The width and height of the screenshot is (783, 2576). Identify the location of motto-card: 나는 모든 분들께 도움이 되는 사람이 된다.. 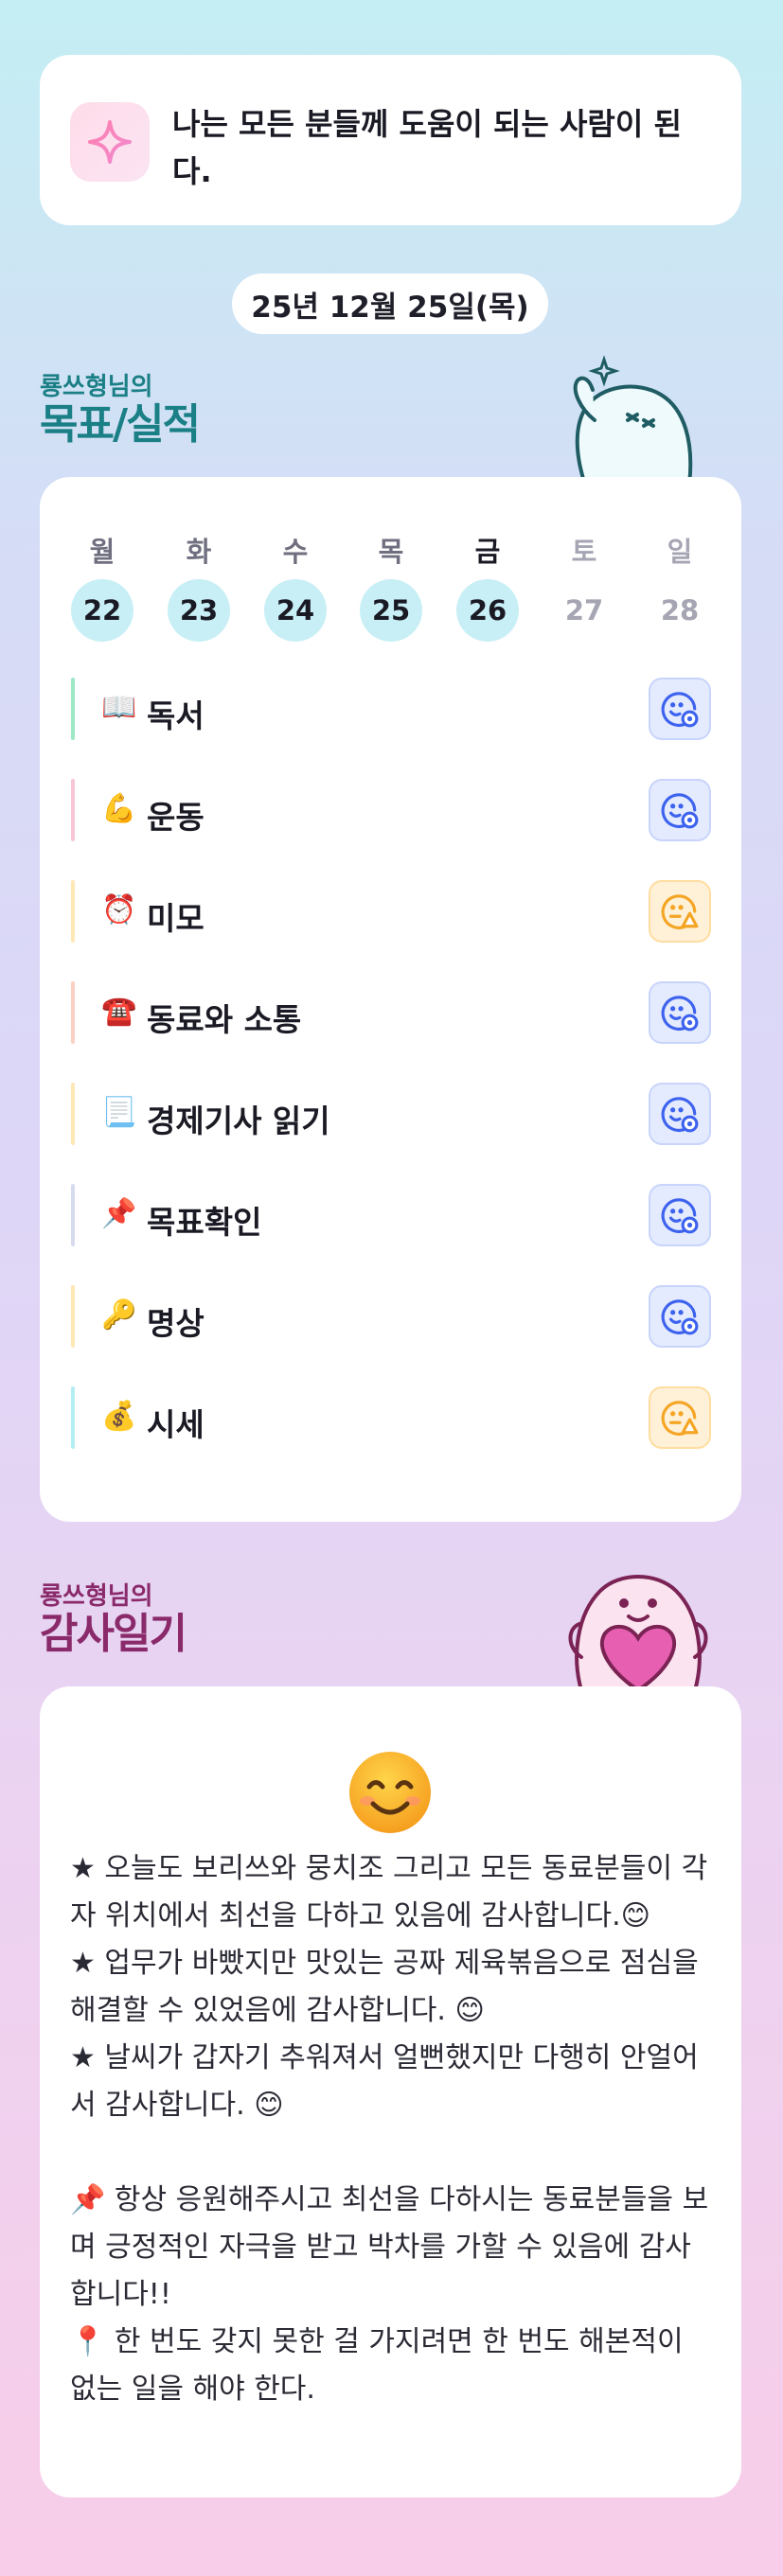
(391, 140).